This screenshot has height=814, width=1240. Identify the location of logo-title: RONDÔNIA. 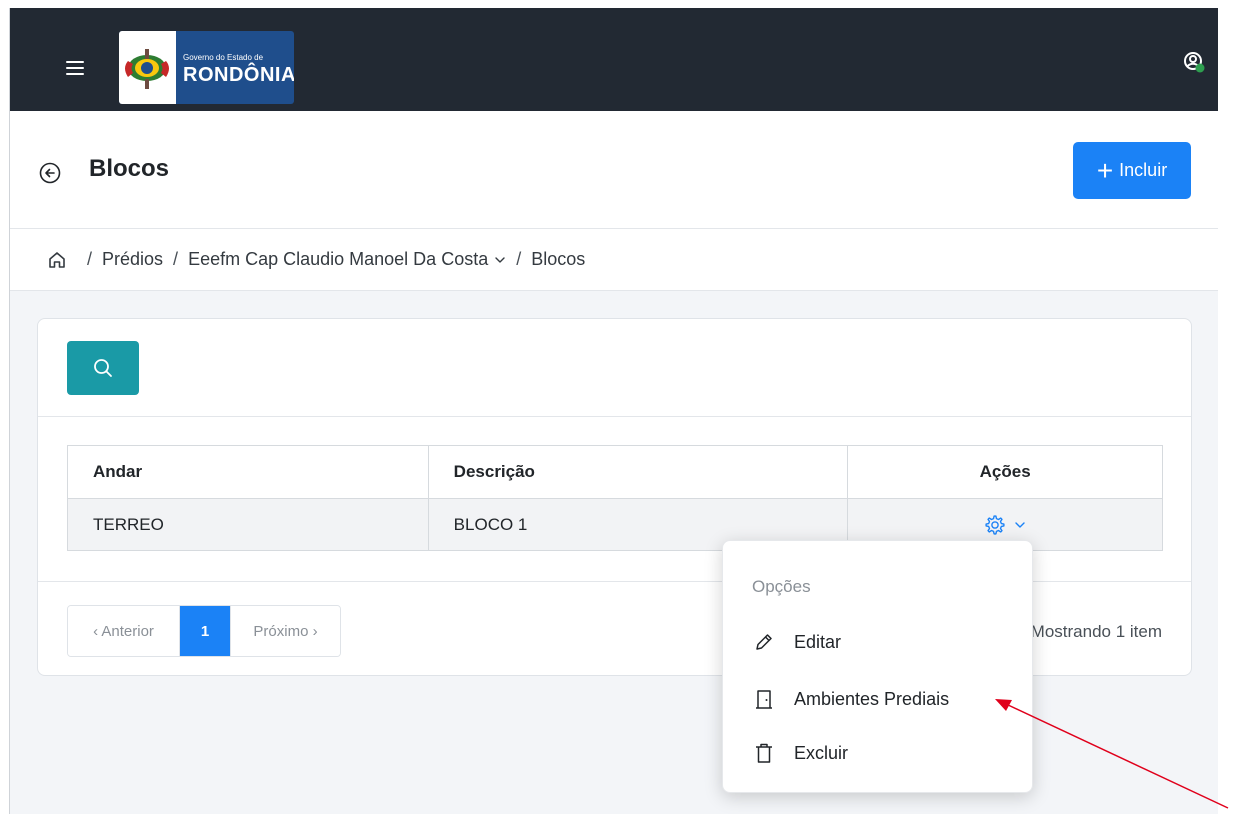
(238, 75).